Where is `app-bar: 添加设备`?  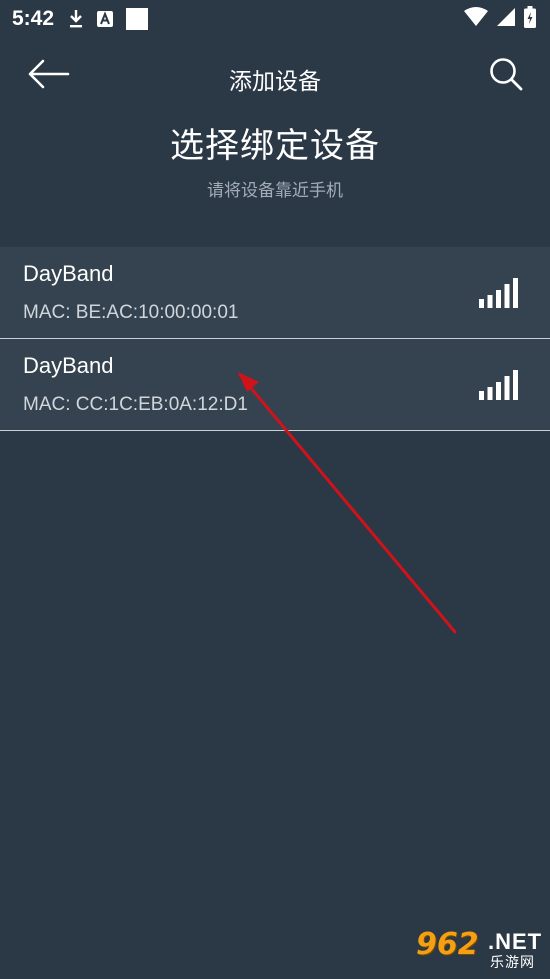
app-bar: 添加设备 is located at coordinates (275, 76).